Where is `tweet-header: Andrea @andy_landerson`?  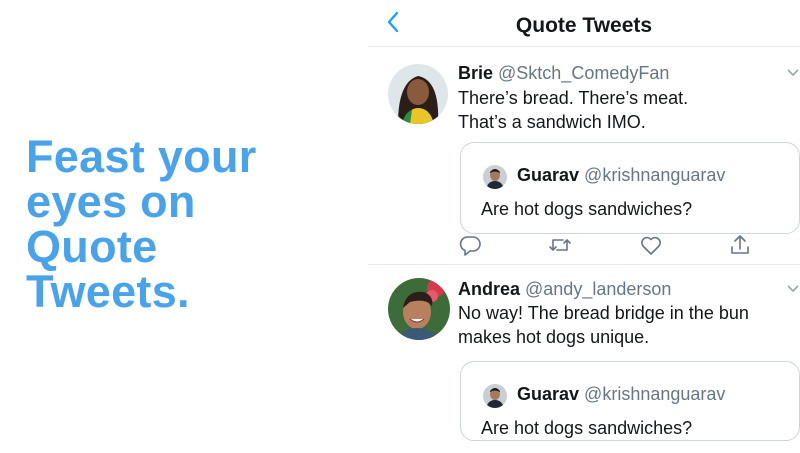
tweet-header: Andrea @andy_landerson is located at coordinates (564, 289).